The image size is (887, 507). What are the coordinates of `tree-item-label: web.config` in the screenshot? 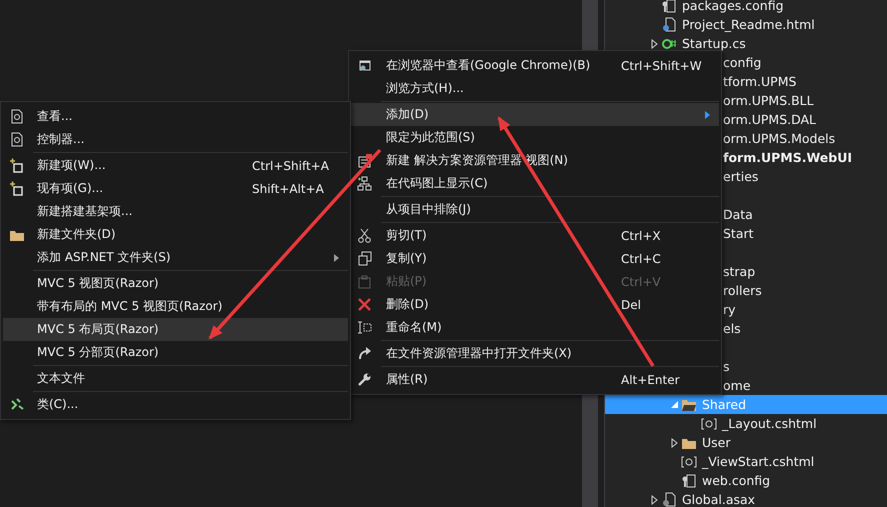 It's located at (736, 480).